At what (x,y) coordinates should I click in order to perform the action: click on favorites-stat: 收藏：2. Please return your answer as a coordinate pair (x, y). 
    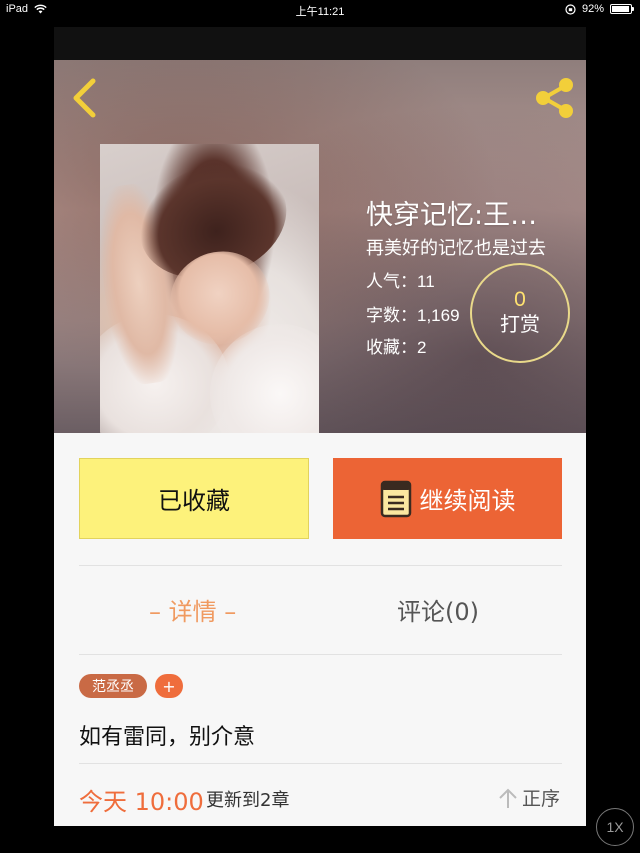
    Looking at the image, I should click on (396, 345).